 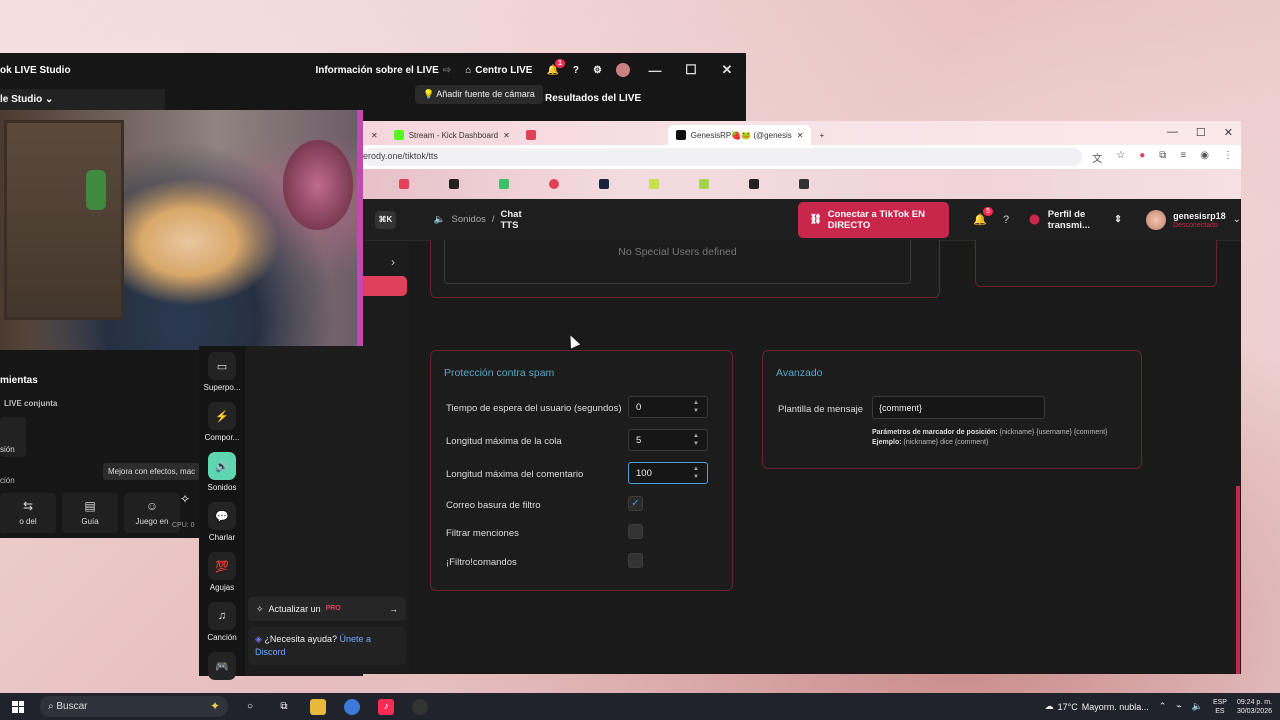 I want to click on chevron-up-icon: ⌃, so click(x=1163, y=706).